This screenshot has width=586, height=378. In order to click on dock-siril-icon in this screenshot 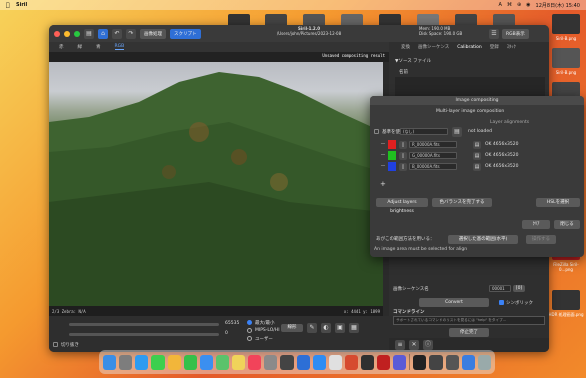, I will do `click(351, 362)`.